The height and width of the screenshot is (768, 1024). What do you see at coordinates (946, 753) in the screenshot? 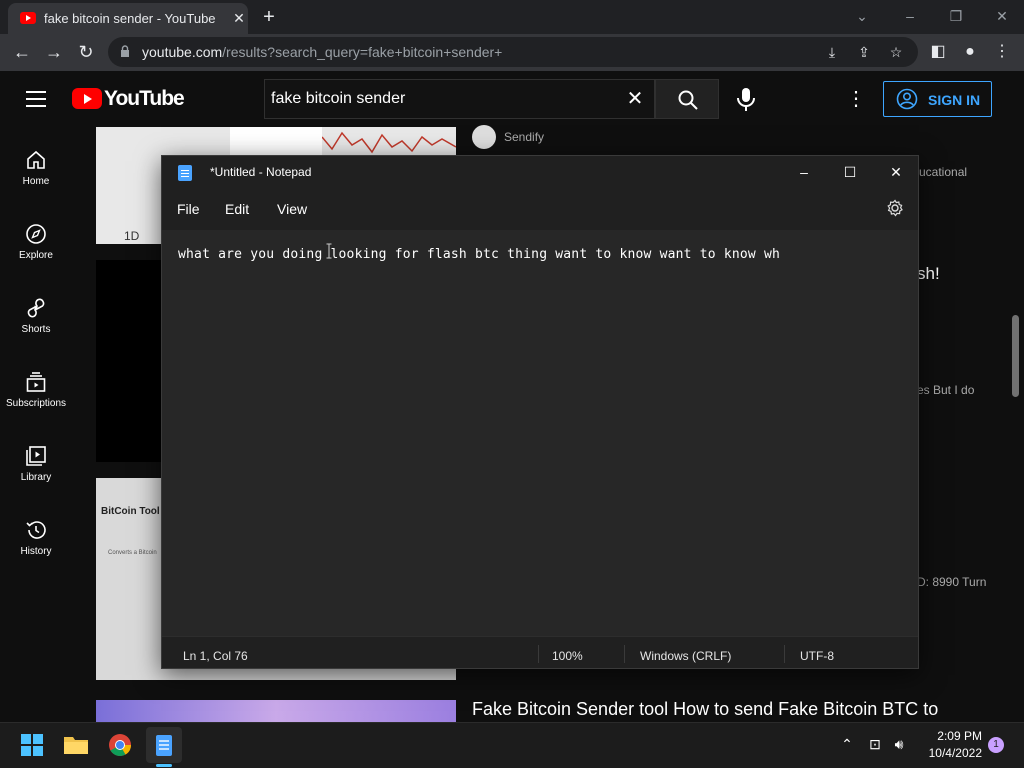
I see `clock-date: 10/4/2022` at bounding box center [946, 753].